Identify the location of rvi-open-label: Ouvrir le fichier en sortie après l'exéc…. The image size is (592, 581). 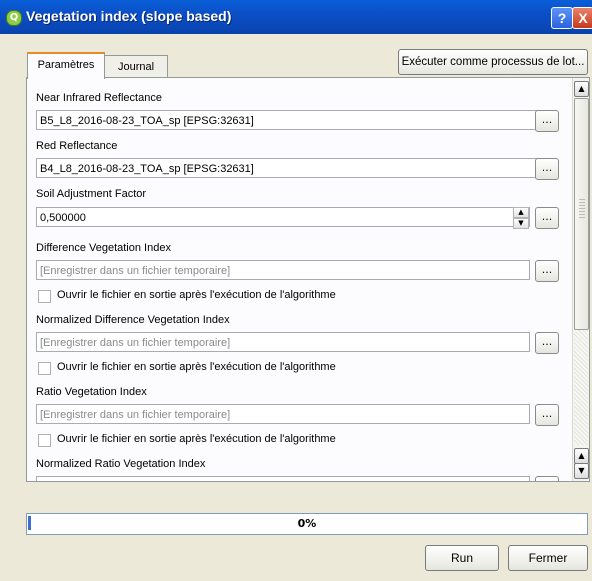
(196, 439).